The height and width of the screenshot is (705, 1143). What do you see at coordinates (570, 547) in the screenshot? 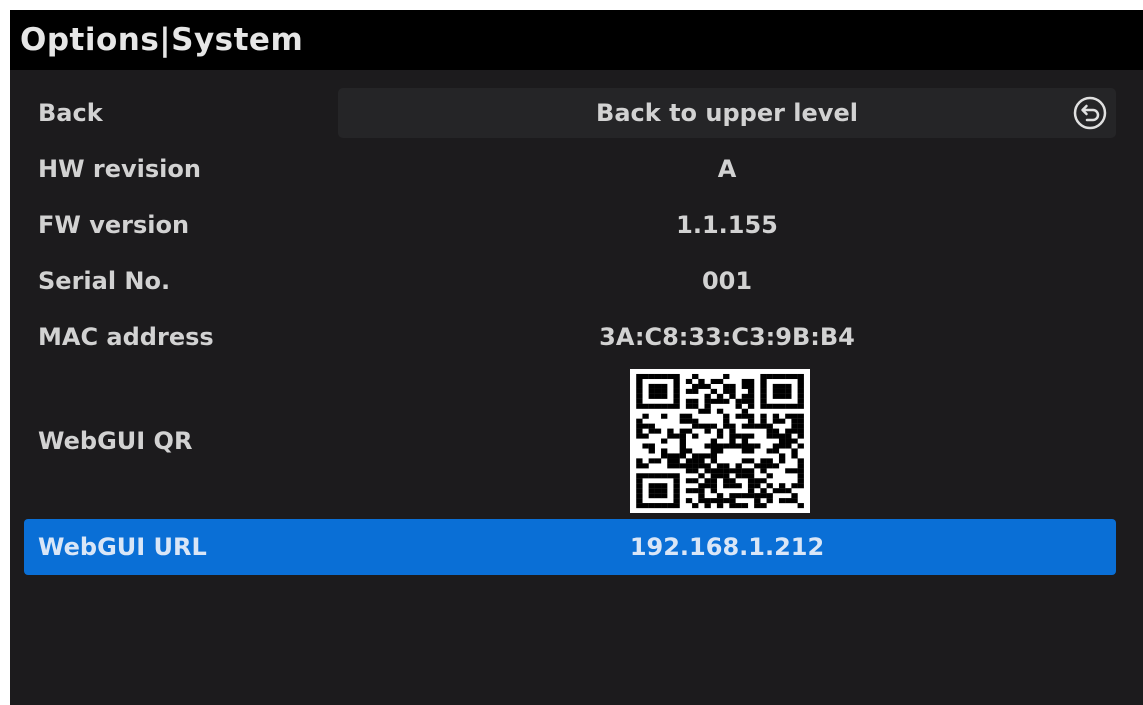
I see `webgui-url-row: WebGUI URL 192.168.1.212` at bounding box center [570, 547].